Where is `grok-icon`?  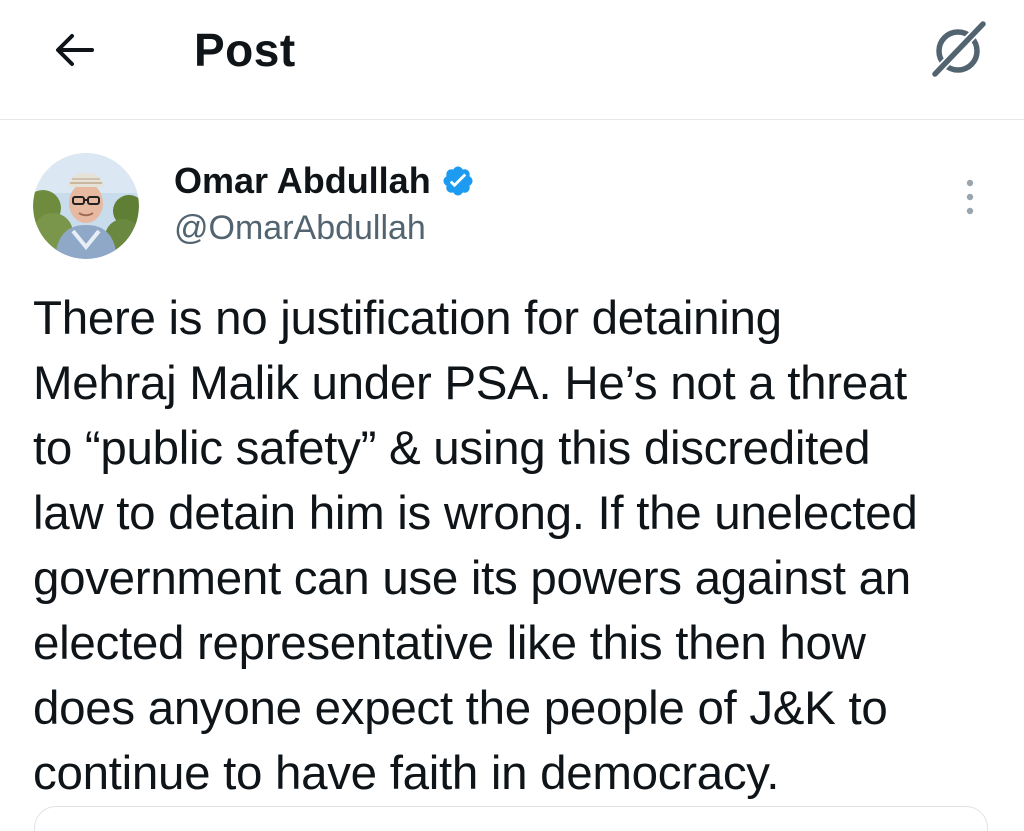
grok-icon is located at coordinates (959, 49).